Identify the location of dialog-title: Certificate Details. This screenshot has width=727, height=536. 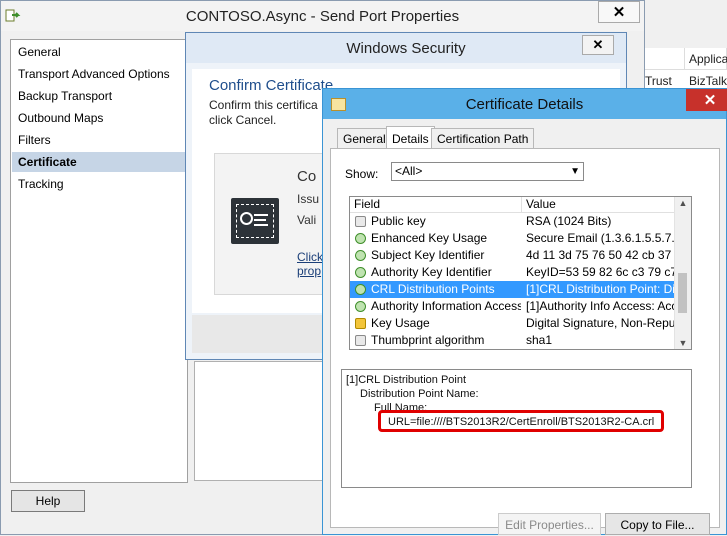
(524, 104).